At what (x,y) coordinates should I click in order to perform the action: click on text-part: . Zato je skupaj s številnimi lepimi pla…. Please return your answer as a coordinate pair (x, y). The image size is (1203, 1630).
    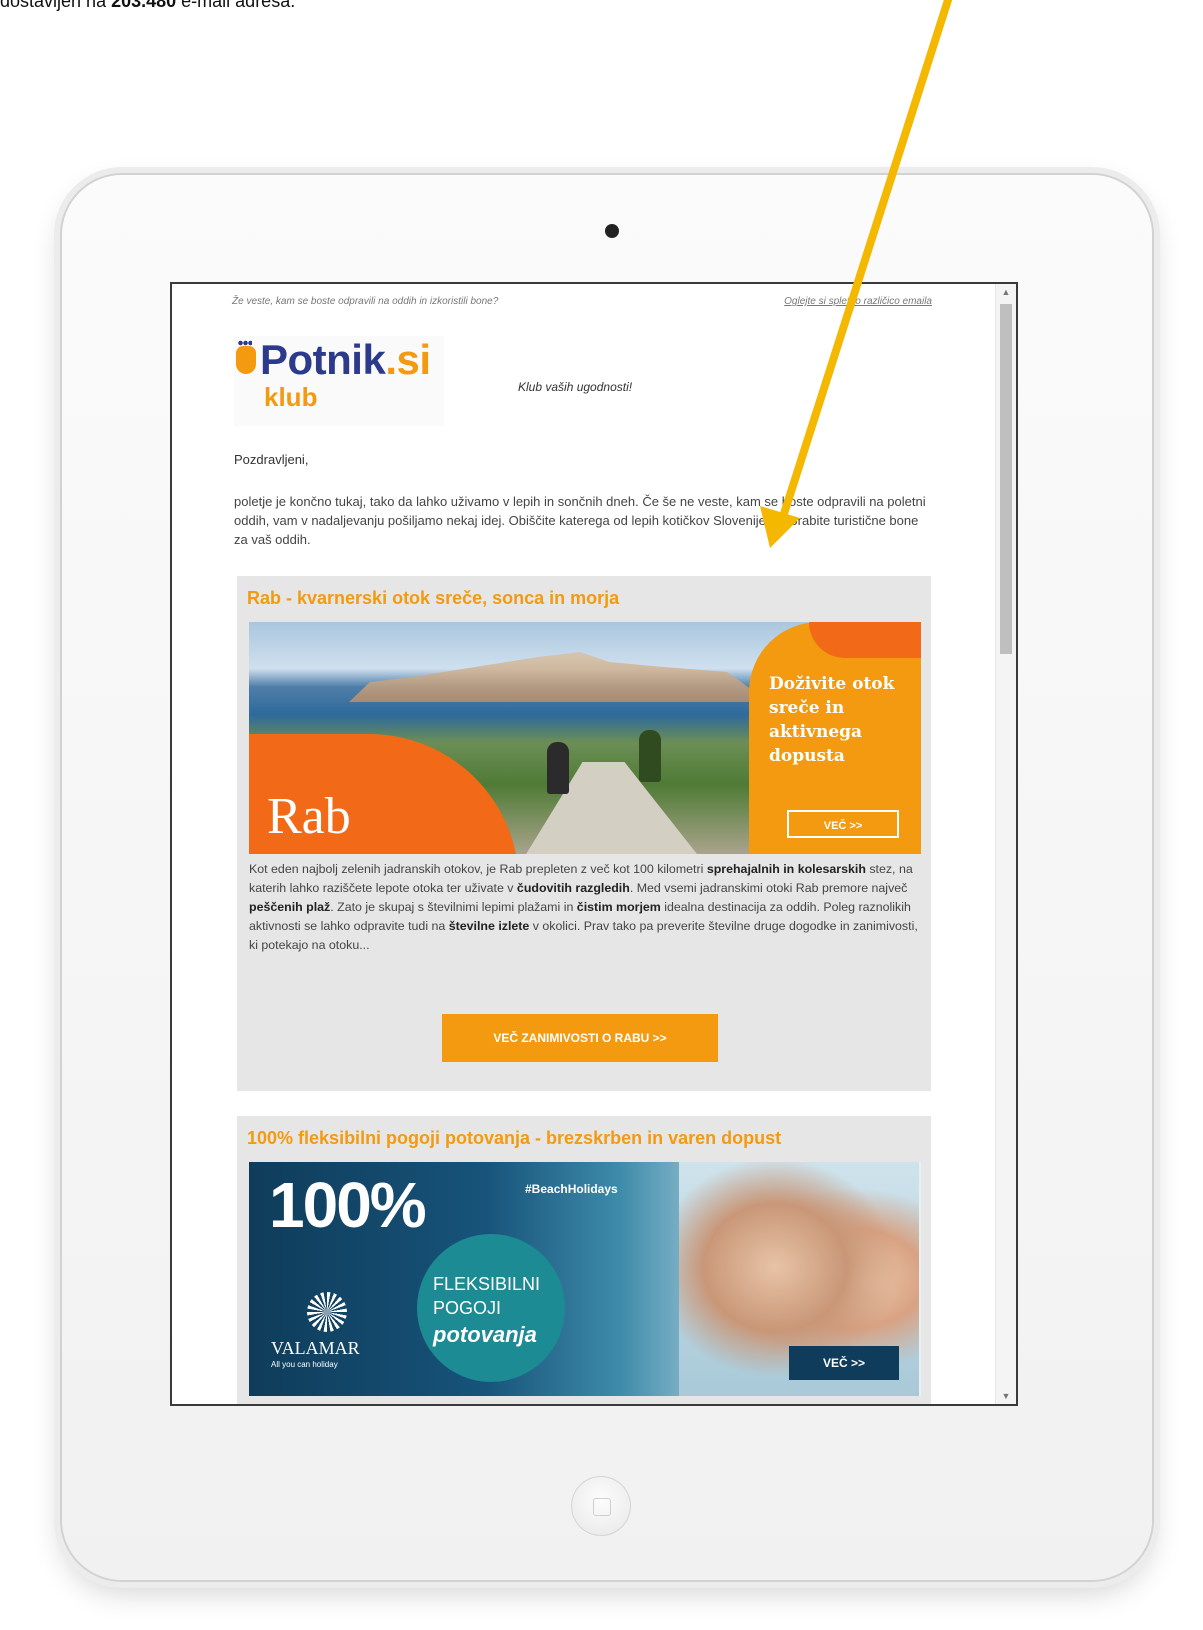
    Looking at the image, I should click on (453, 907).